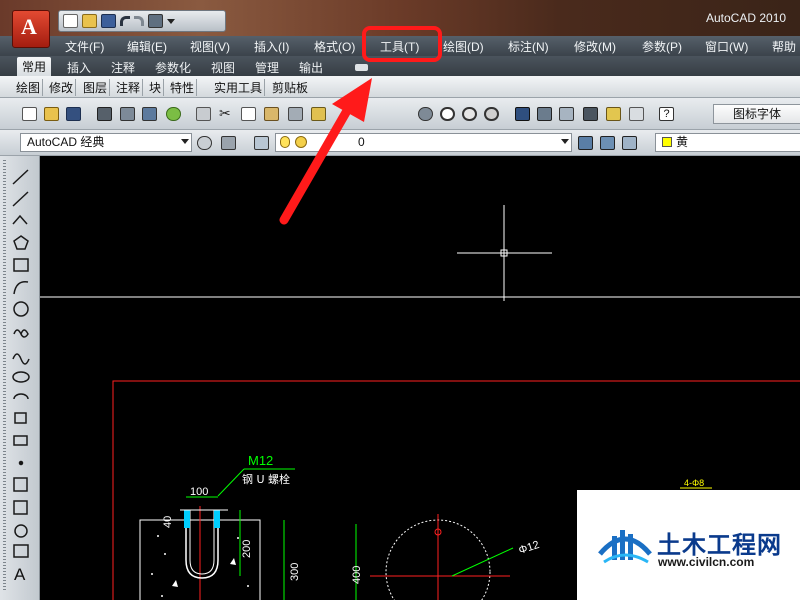 The width and height of the screenshot is (800, 600). I want to click on draw-tool-icons: A, so click(21, 376).